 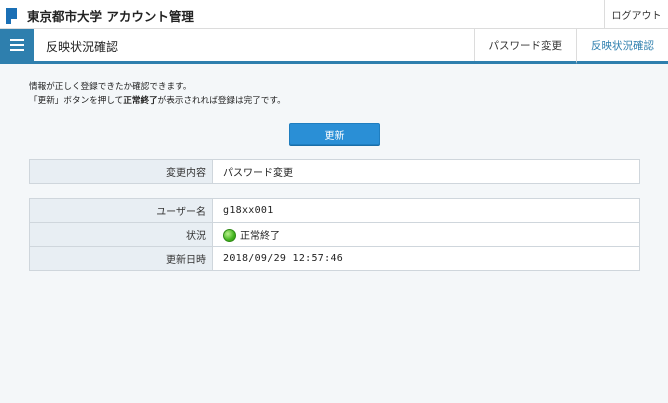 I want to click on update-button: 更新, so click(x=334, y=134).